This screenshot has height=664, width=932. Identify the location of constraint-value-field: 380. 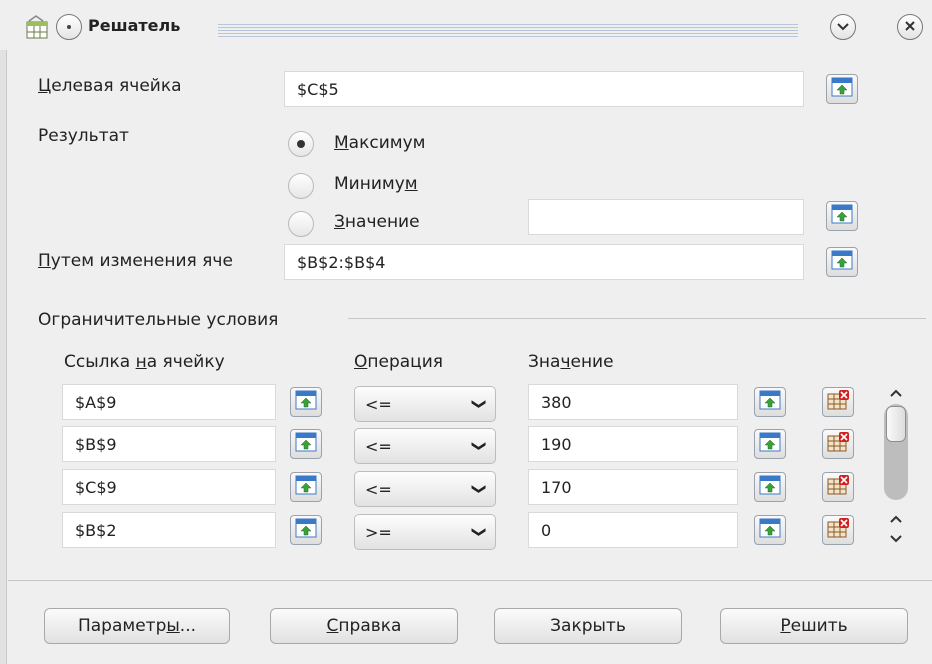
(633, 402).